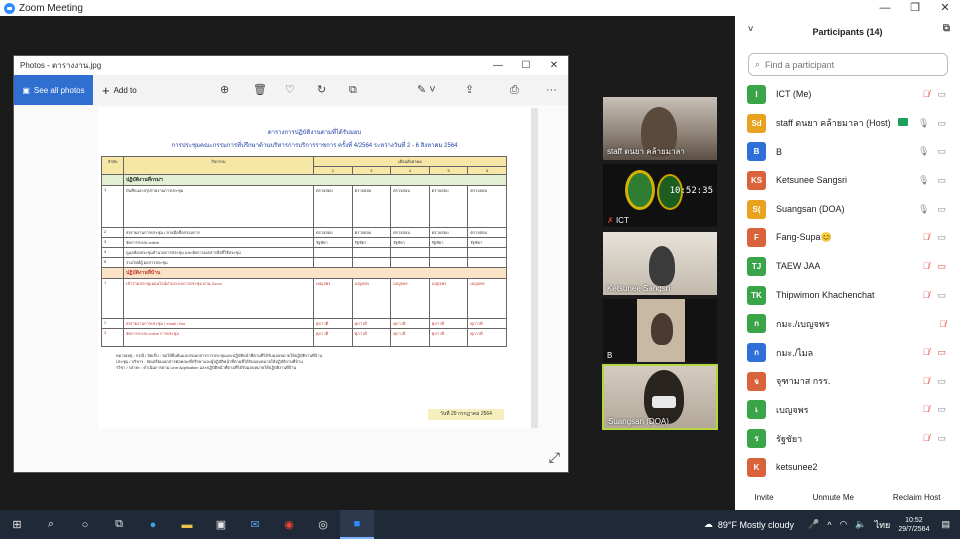 The height and width of the screenshot is (539, 960). I want to click on print-icon: ⎙, so click(514, 90).